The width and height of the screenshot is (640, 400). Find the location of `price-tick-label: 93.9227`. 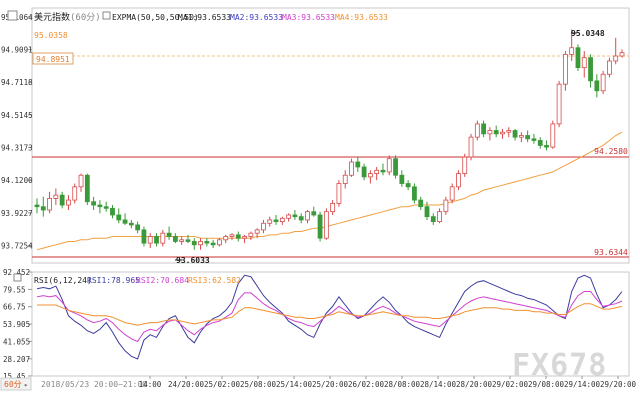

price-tick-label: 93.9227 is located at coordinates (17, 213).